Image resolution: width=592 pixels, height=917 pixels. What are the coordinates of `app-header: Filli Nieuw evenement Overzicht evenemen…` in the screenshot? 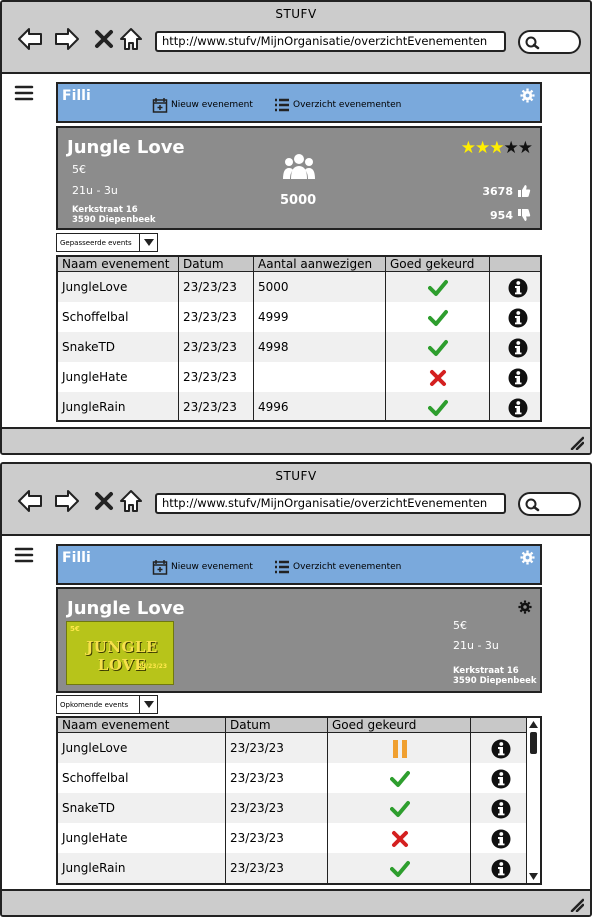 It's located at (299, 564).